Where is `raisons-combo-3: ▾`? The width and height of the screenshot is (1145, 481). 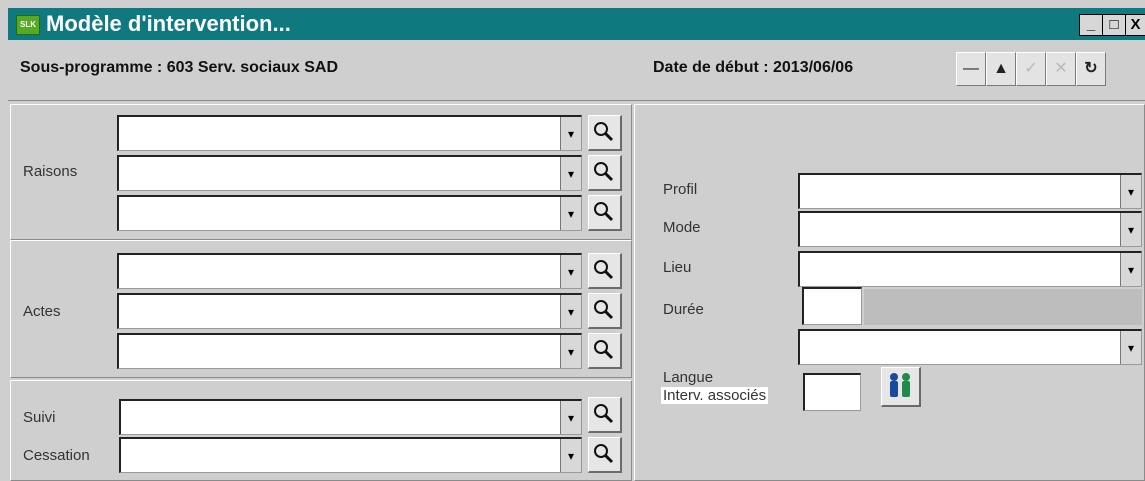 raisons-combo-3: ▾ is located at coordinates (349, 213).